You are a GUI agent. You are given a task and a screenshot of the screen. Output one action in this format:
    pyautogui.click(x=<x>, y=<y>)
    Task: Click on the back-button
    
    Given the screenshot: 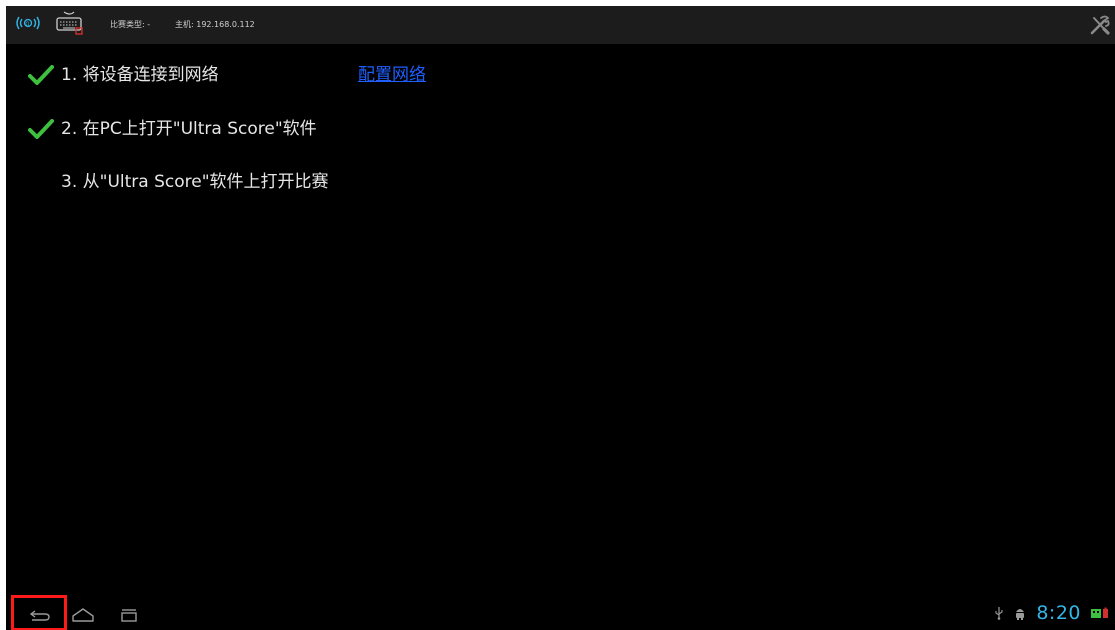 What is the action you would take?
    pyautogui.click(x=39, y=612)
    